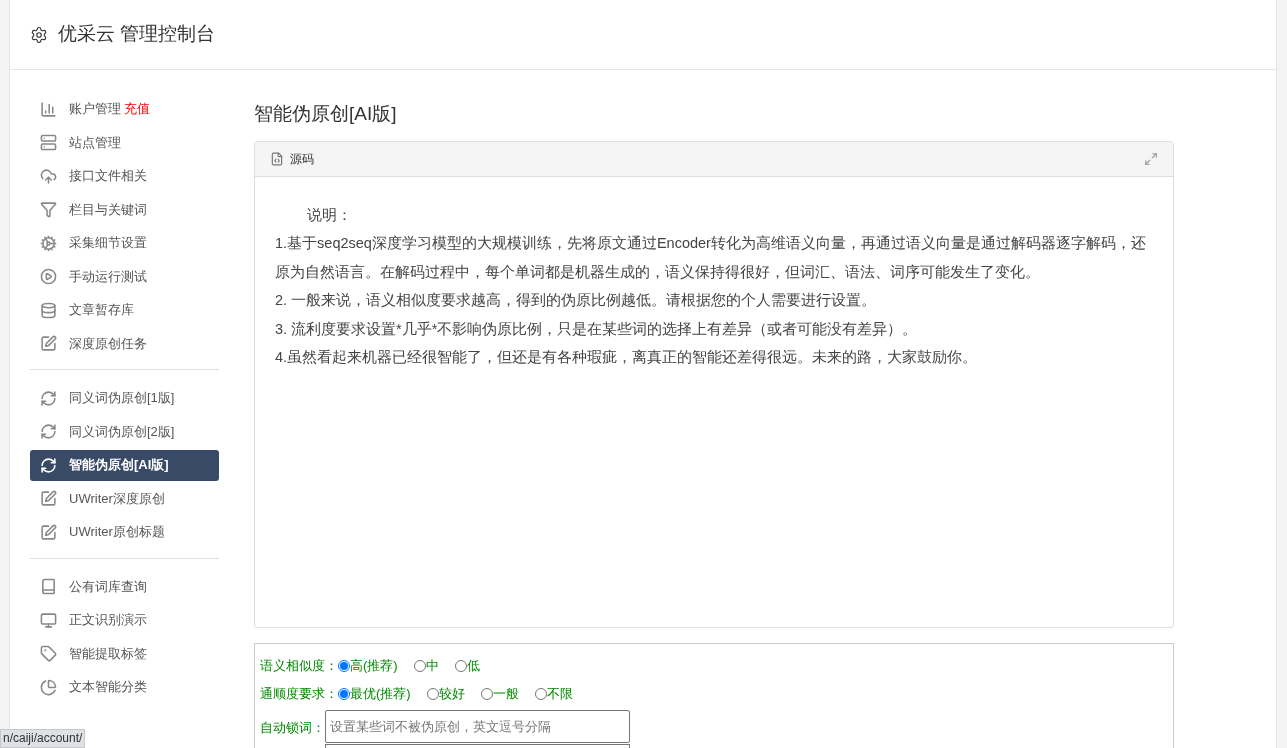  I want to click on server-icon, so click(48, 142).